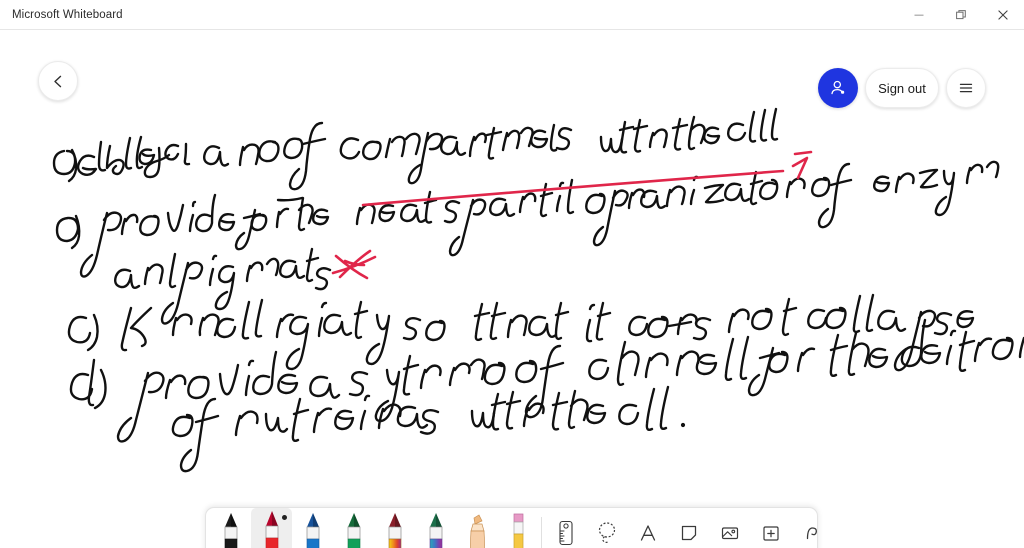 This screenshot has width=1024, height=548. Describe the element at coordinates (804, 528) in the screenshot. I see `tool-undo` at that location.